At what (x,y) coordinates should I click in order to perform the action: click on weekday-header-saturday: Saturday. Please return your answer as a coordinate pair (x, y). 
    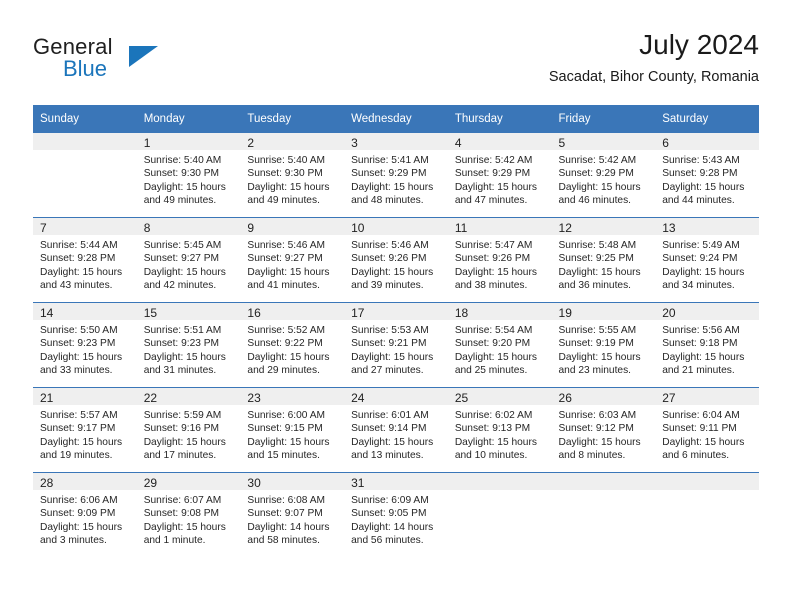
    Looking at the image, I should click on (707, 119).